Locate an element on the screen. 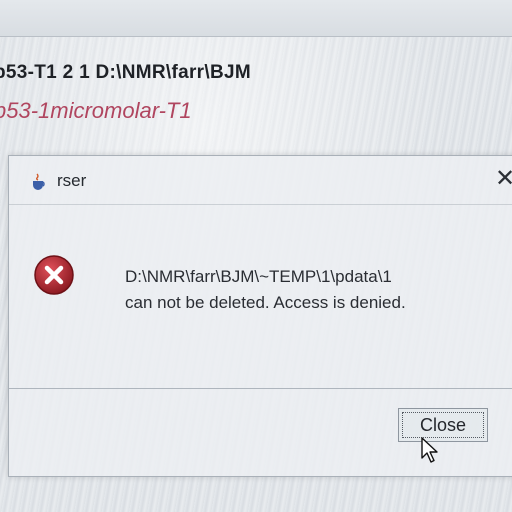 The image size is (512, 512). close-button: Close is located at coordinates (443, 425).